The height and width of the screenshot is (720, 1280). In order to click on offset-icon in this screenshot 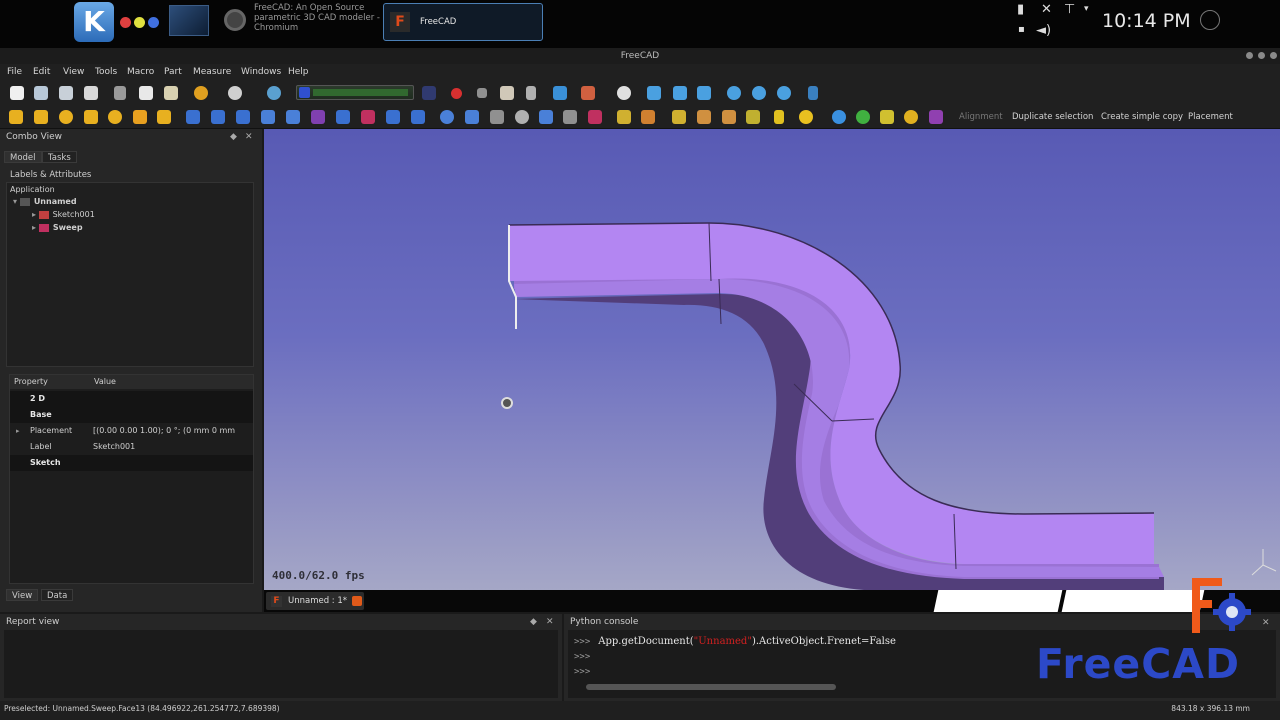, I will do `click(393, 117)`.